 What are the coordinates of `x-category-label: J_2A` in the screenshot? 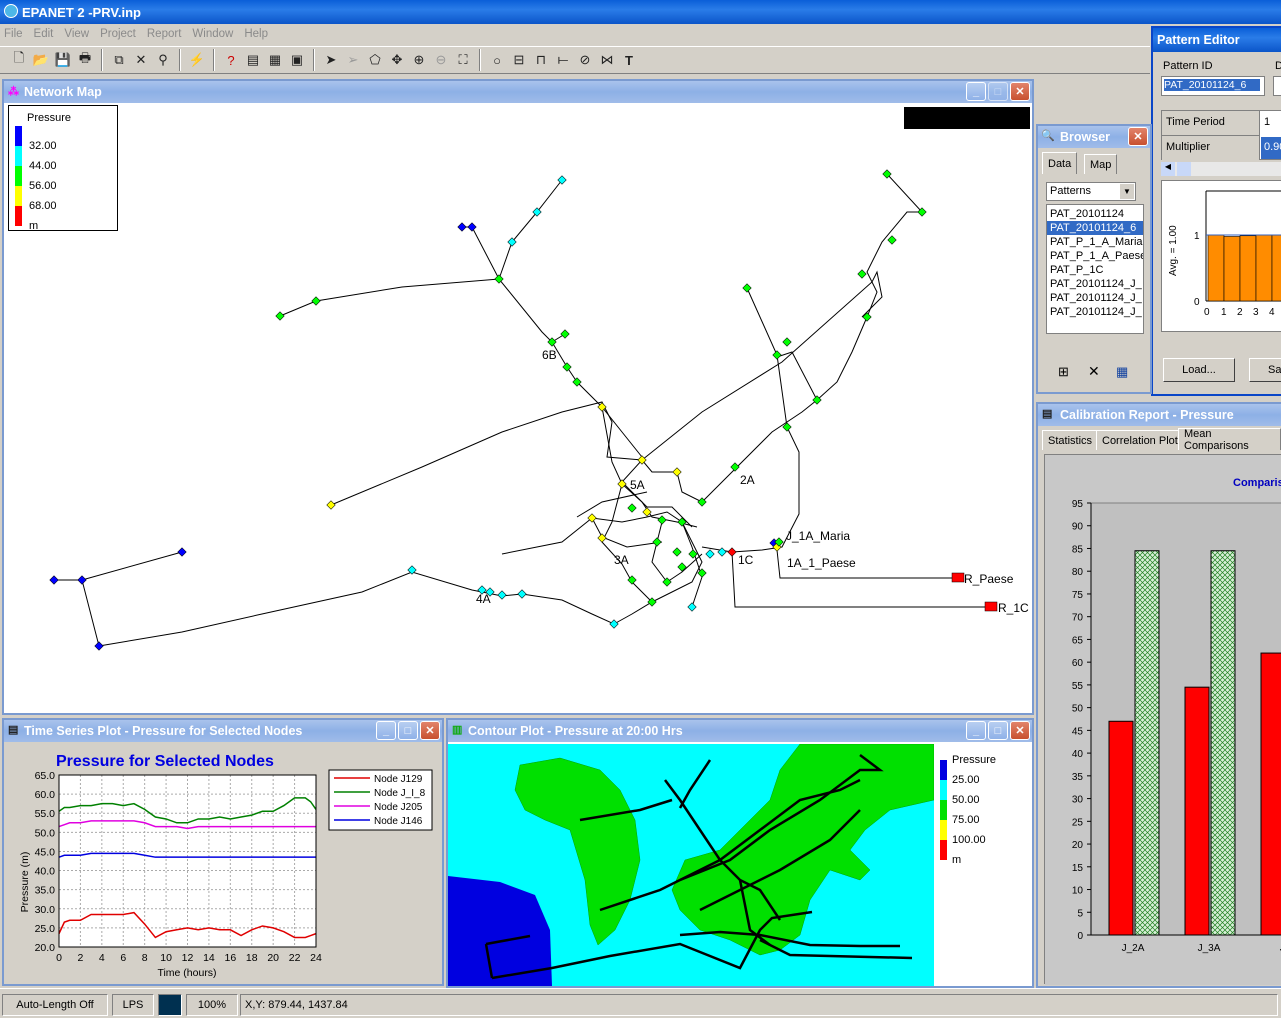 It's located at (1133, 948).